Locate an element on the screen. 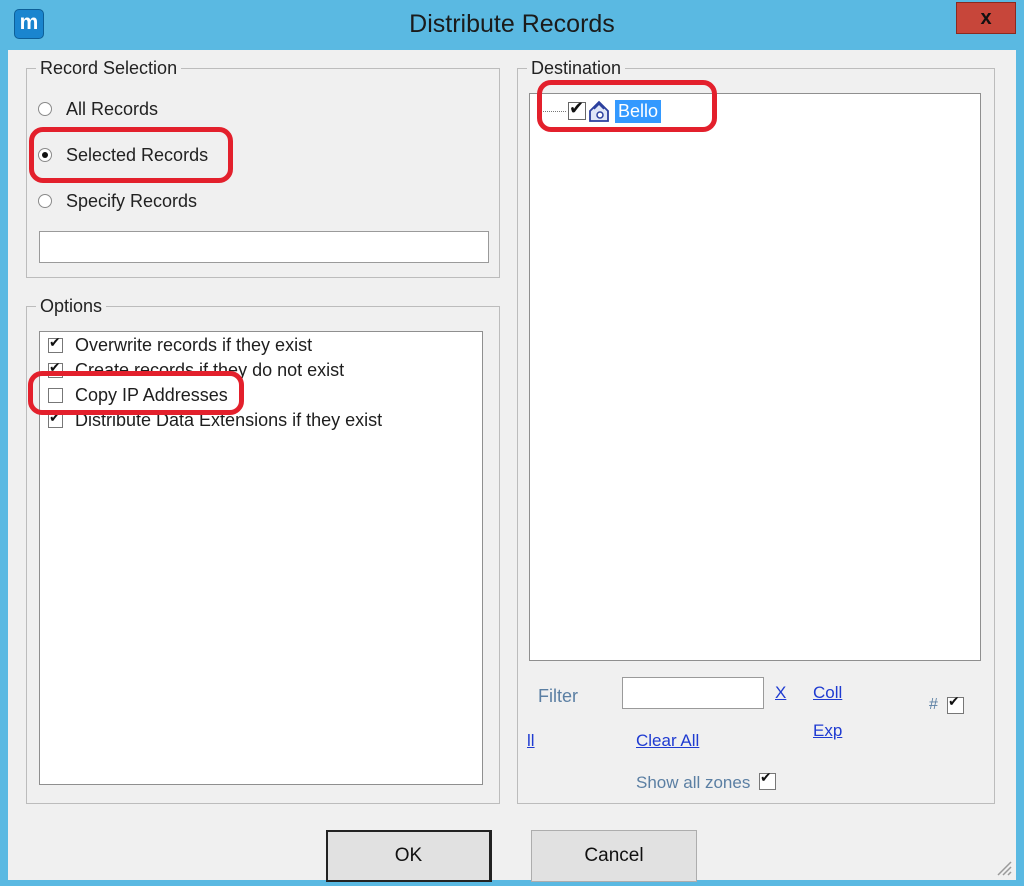 This screenshot has width=1024, height=886. title-bar: m Distribute Records x is located at coordinates (512, 25).